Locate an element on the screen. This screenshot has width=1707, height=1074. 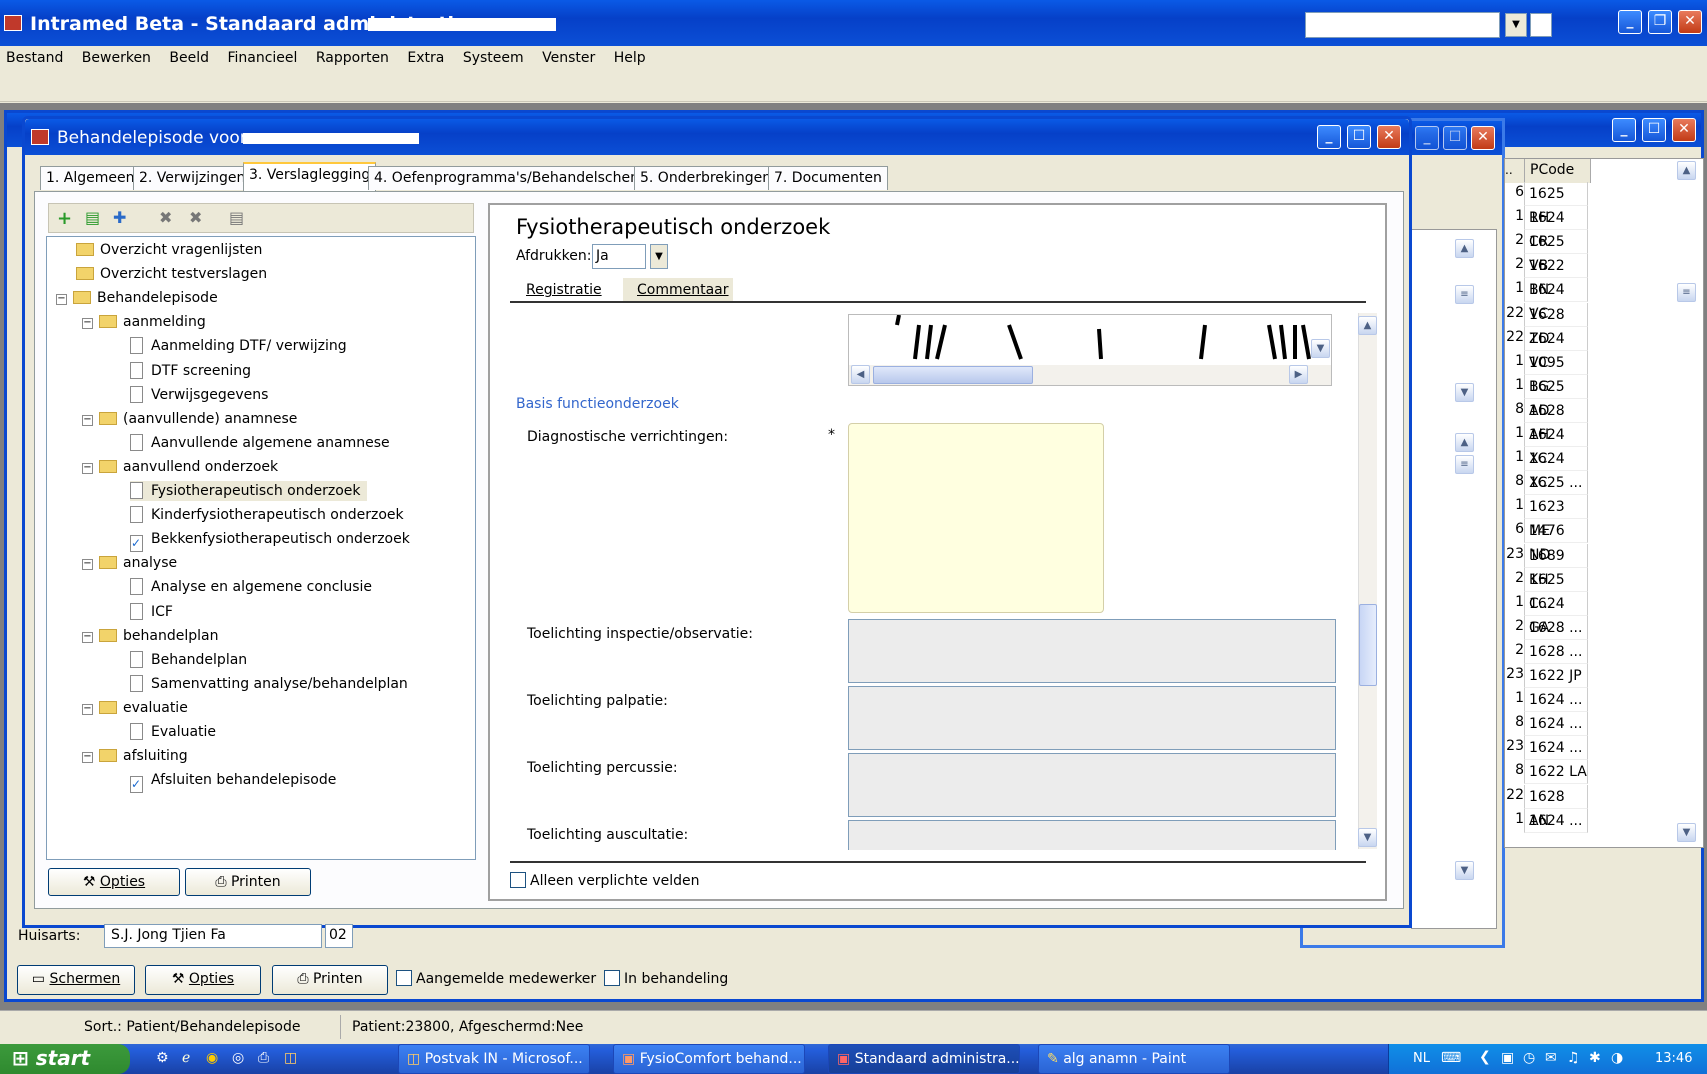
tray-clock-icon: ◷ is located at coordinates (1529, 1058).